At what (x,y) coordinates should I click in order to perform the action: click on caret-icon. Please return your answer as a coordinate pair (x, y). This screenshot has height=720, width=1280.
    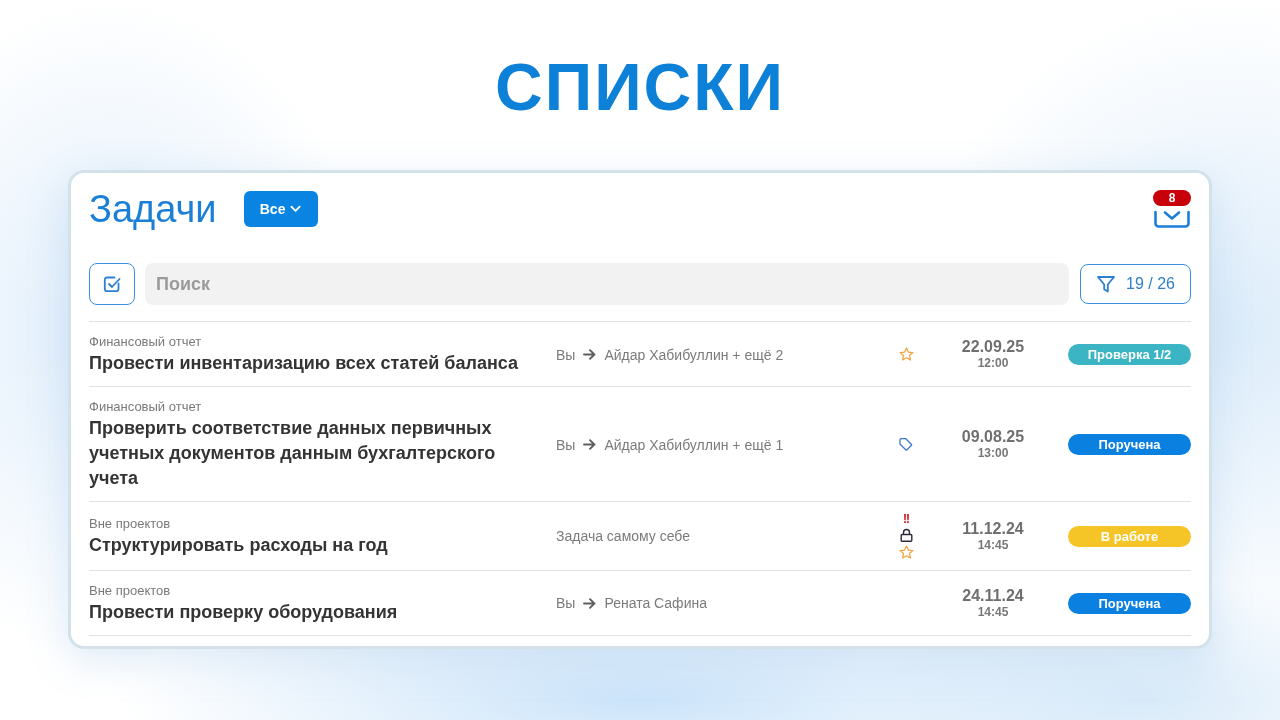
    Looking at the image, I should click on (296, 209).